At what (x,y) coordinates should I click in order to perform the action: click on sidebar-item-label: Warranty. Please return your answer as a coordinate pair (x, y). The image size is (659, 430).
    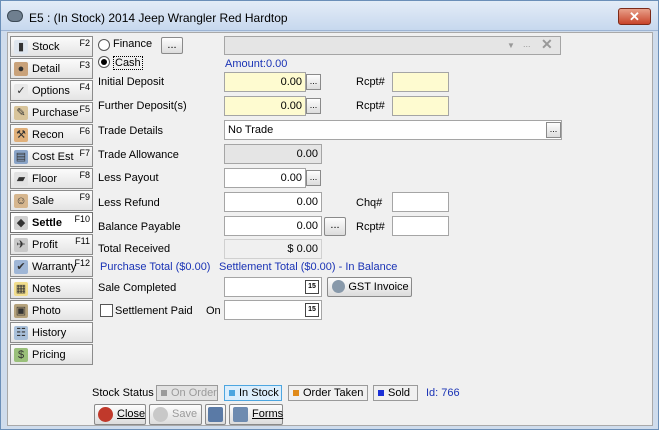
    Looking at the image, I should click on (54, 267).